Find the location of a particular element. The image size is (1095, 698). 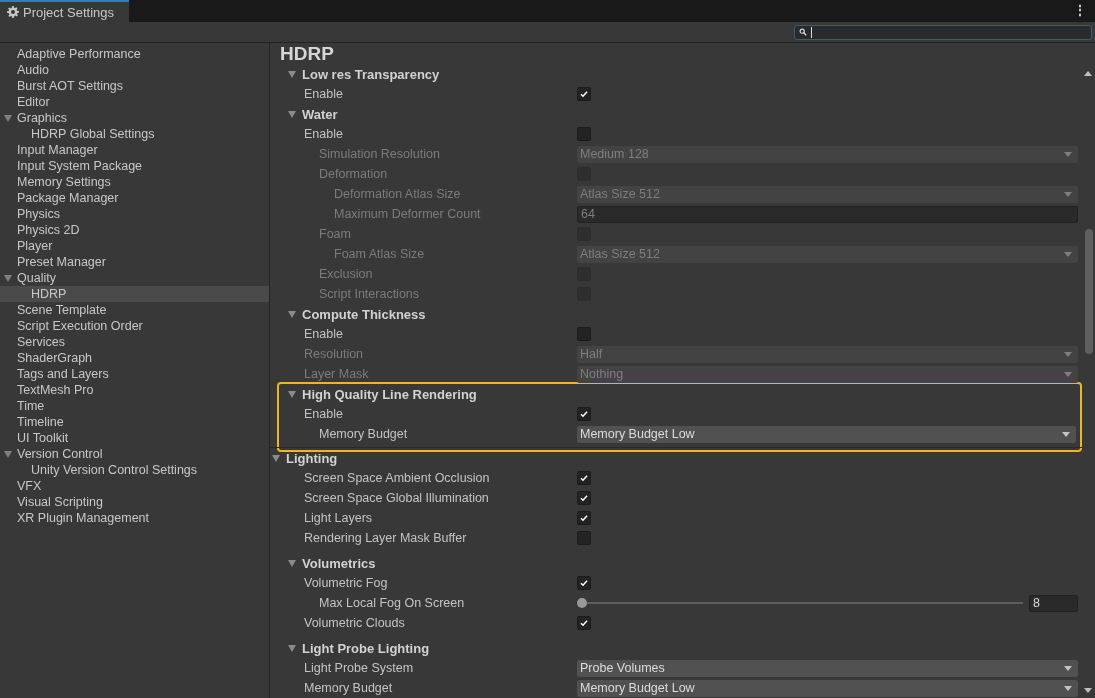

sidebar-item: Time is located at coordinates (134, 406).